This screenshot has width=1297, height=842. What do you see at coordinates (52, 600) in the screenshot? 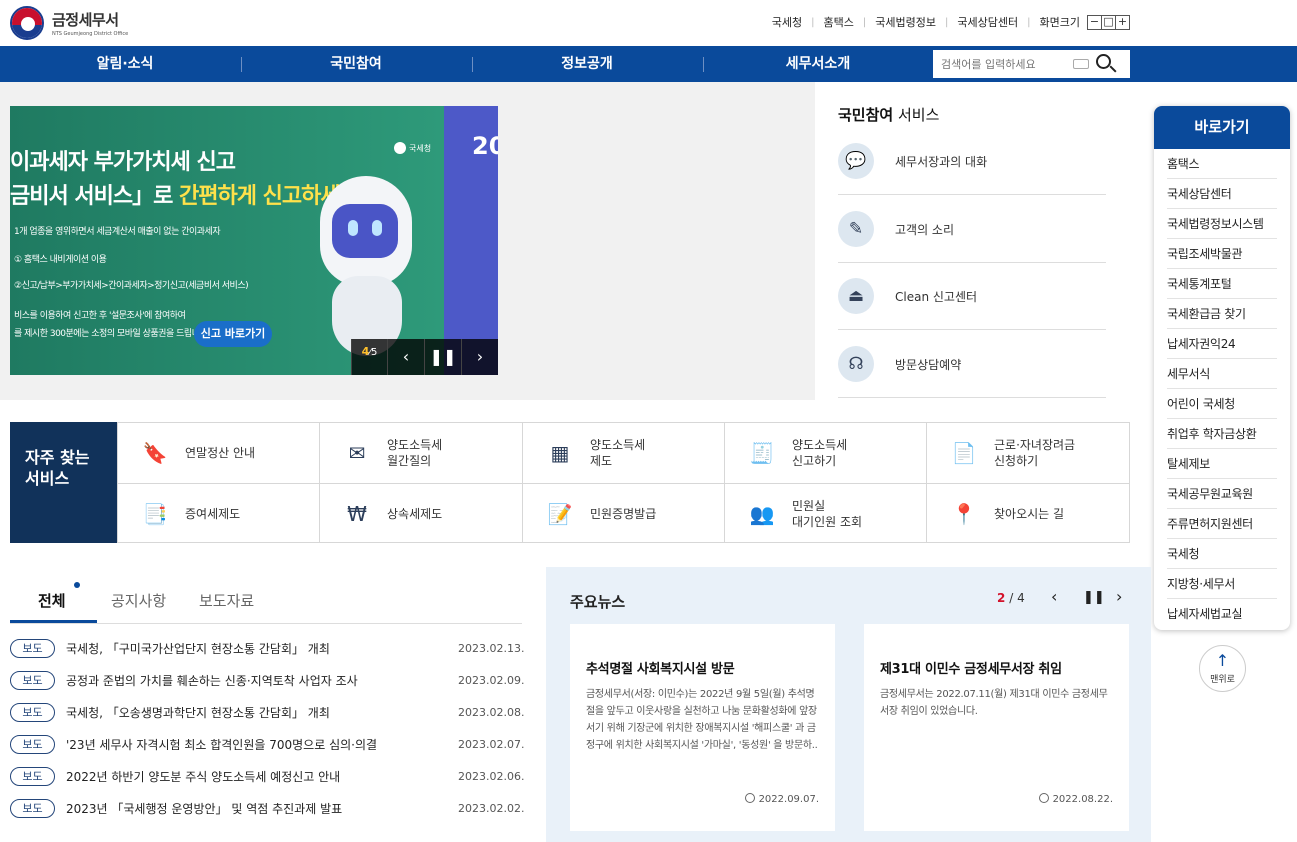
I see `tab-all: 전체` at bounding box center [52, 600].